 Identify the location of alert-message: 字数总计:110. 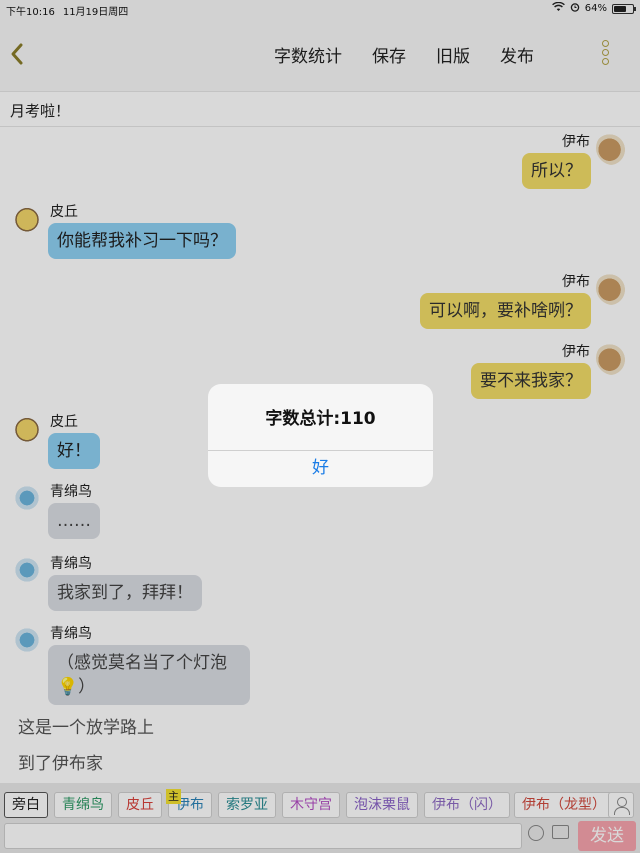
(320, 419).